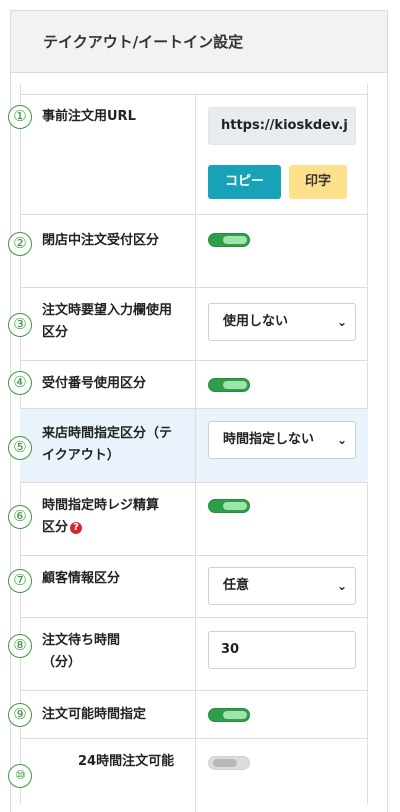 The image size is (400, 812). What do you see at coordinates (188, 775) in the screenshot?
I see `settings-row-24h-order: ⑩ 24時間注文可能` at bounding box center [188, 775].